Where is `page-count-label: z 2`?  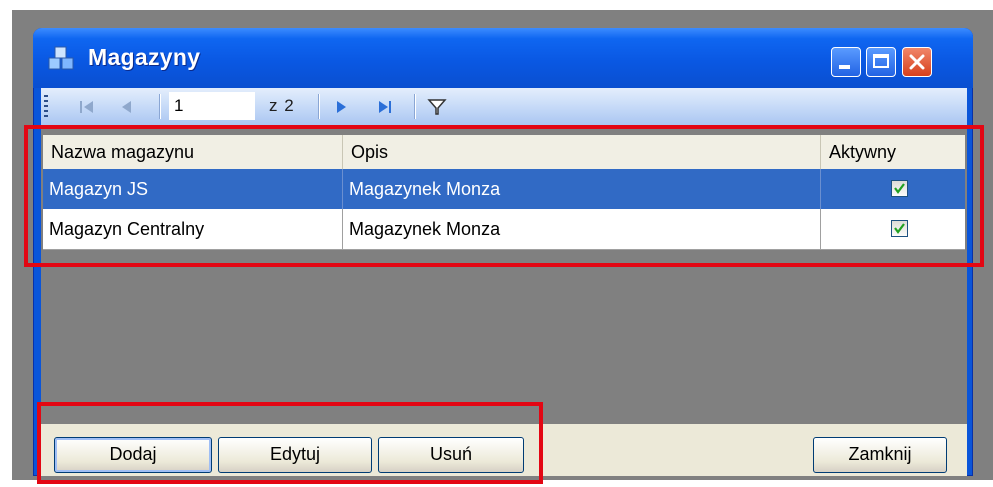
page-count-label: z 2 is located at coordinates (282, 105).